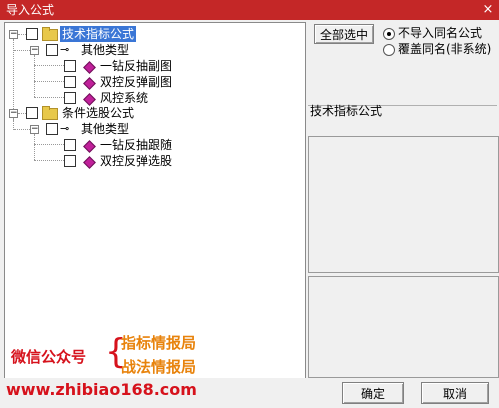 The image size is (499, 408). I want to click on root1-collapse-icon: −, so click(13, 34).